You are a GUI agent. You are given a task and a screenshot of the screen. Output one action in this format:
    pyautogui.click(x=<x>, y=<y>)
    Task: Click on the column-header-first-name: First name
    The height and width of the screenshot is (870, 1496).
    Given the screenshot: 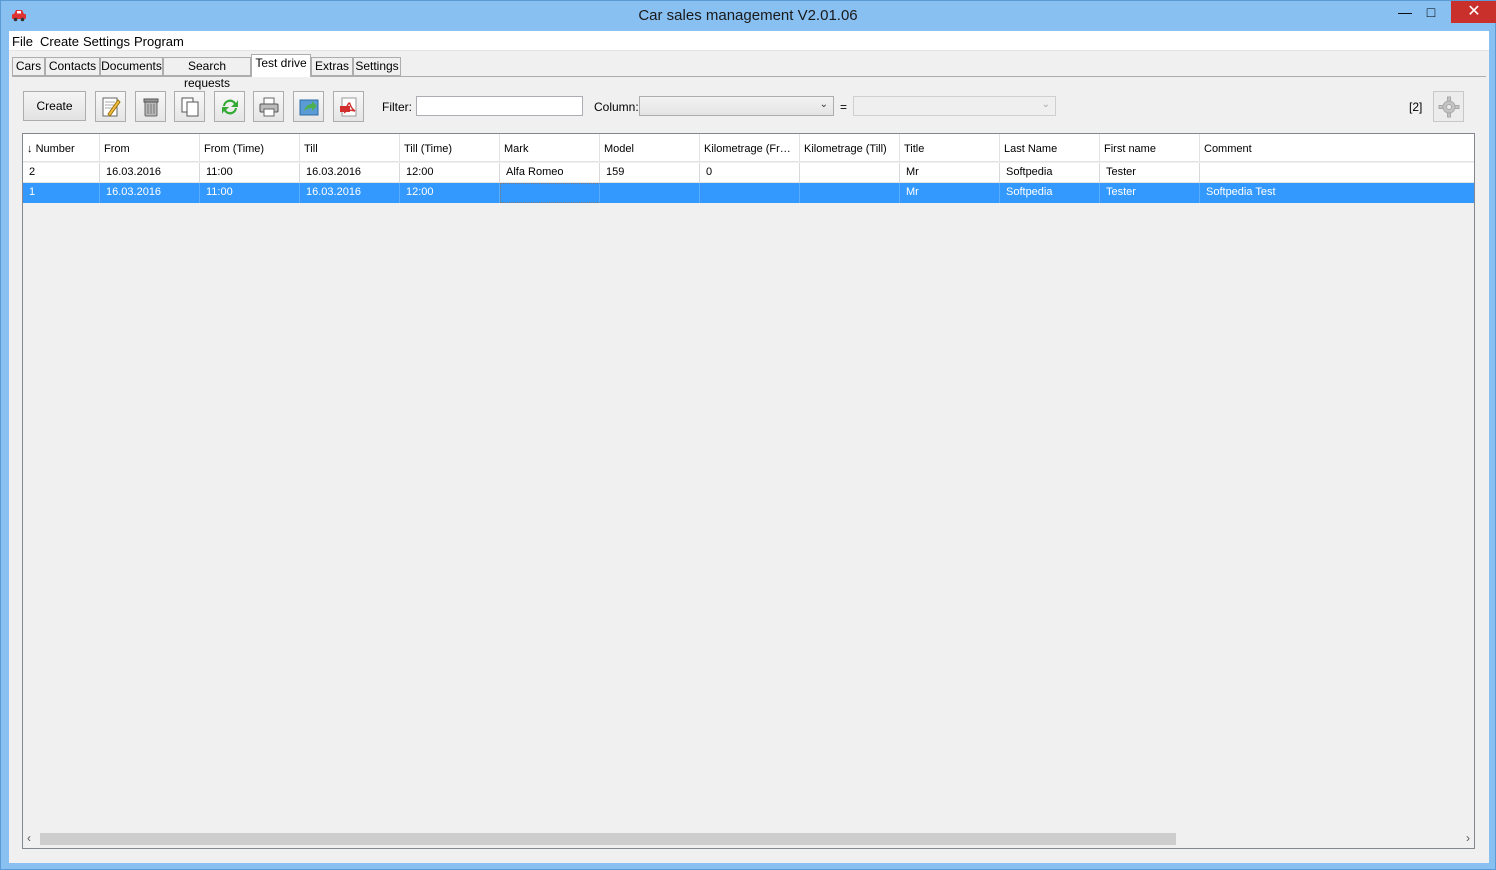 What is the action you would take?
    pyautogui.click(x=1150, y=148)
    